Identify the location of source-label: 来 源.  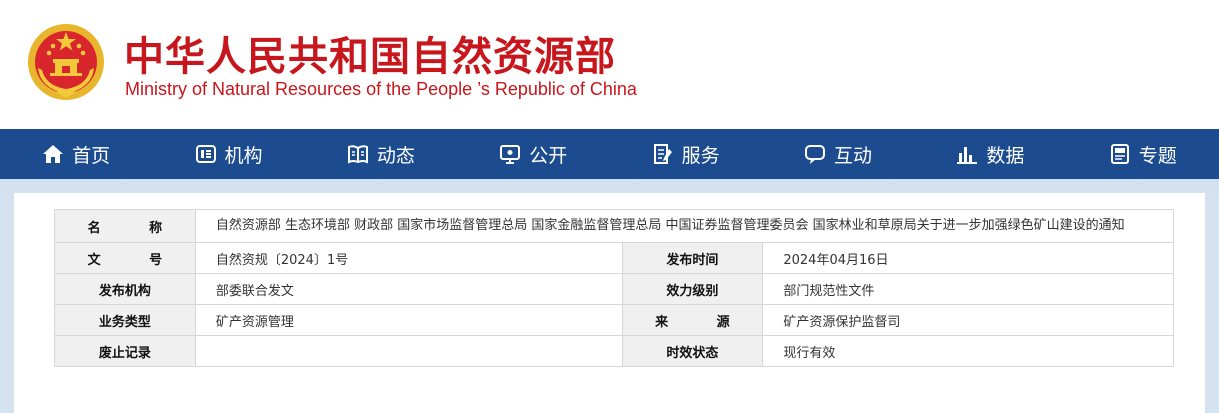
(703, 322).